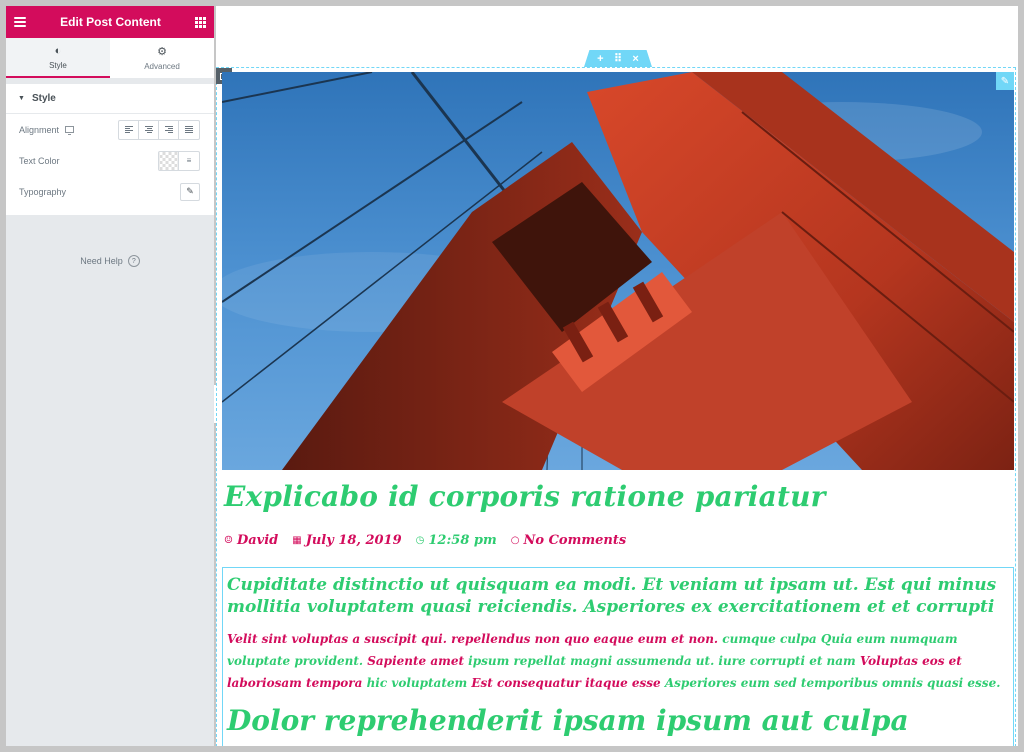 The height and width of the screenshot is (752, 1024). What do you see at coordinates (70, 130) in the screenshot?
I see `desktop-icon` at bounding box center [70, 130].